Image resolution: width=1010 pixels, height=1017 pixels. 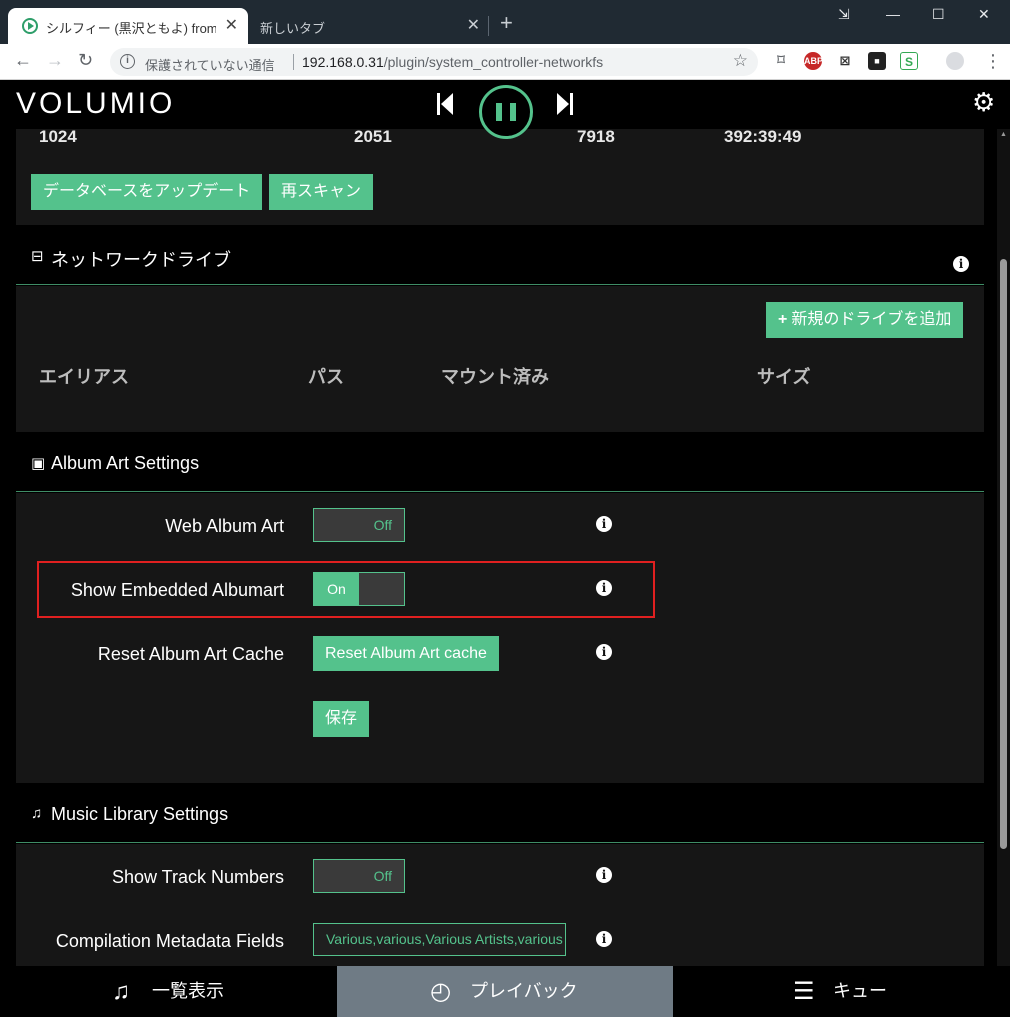 I want to click on update-database-button: データベースをアップデート, so click(x=147, y=192).